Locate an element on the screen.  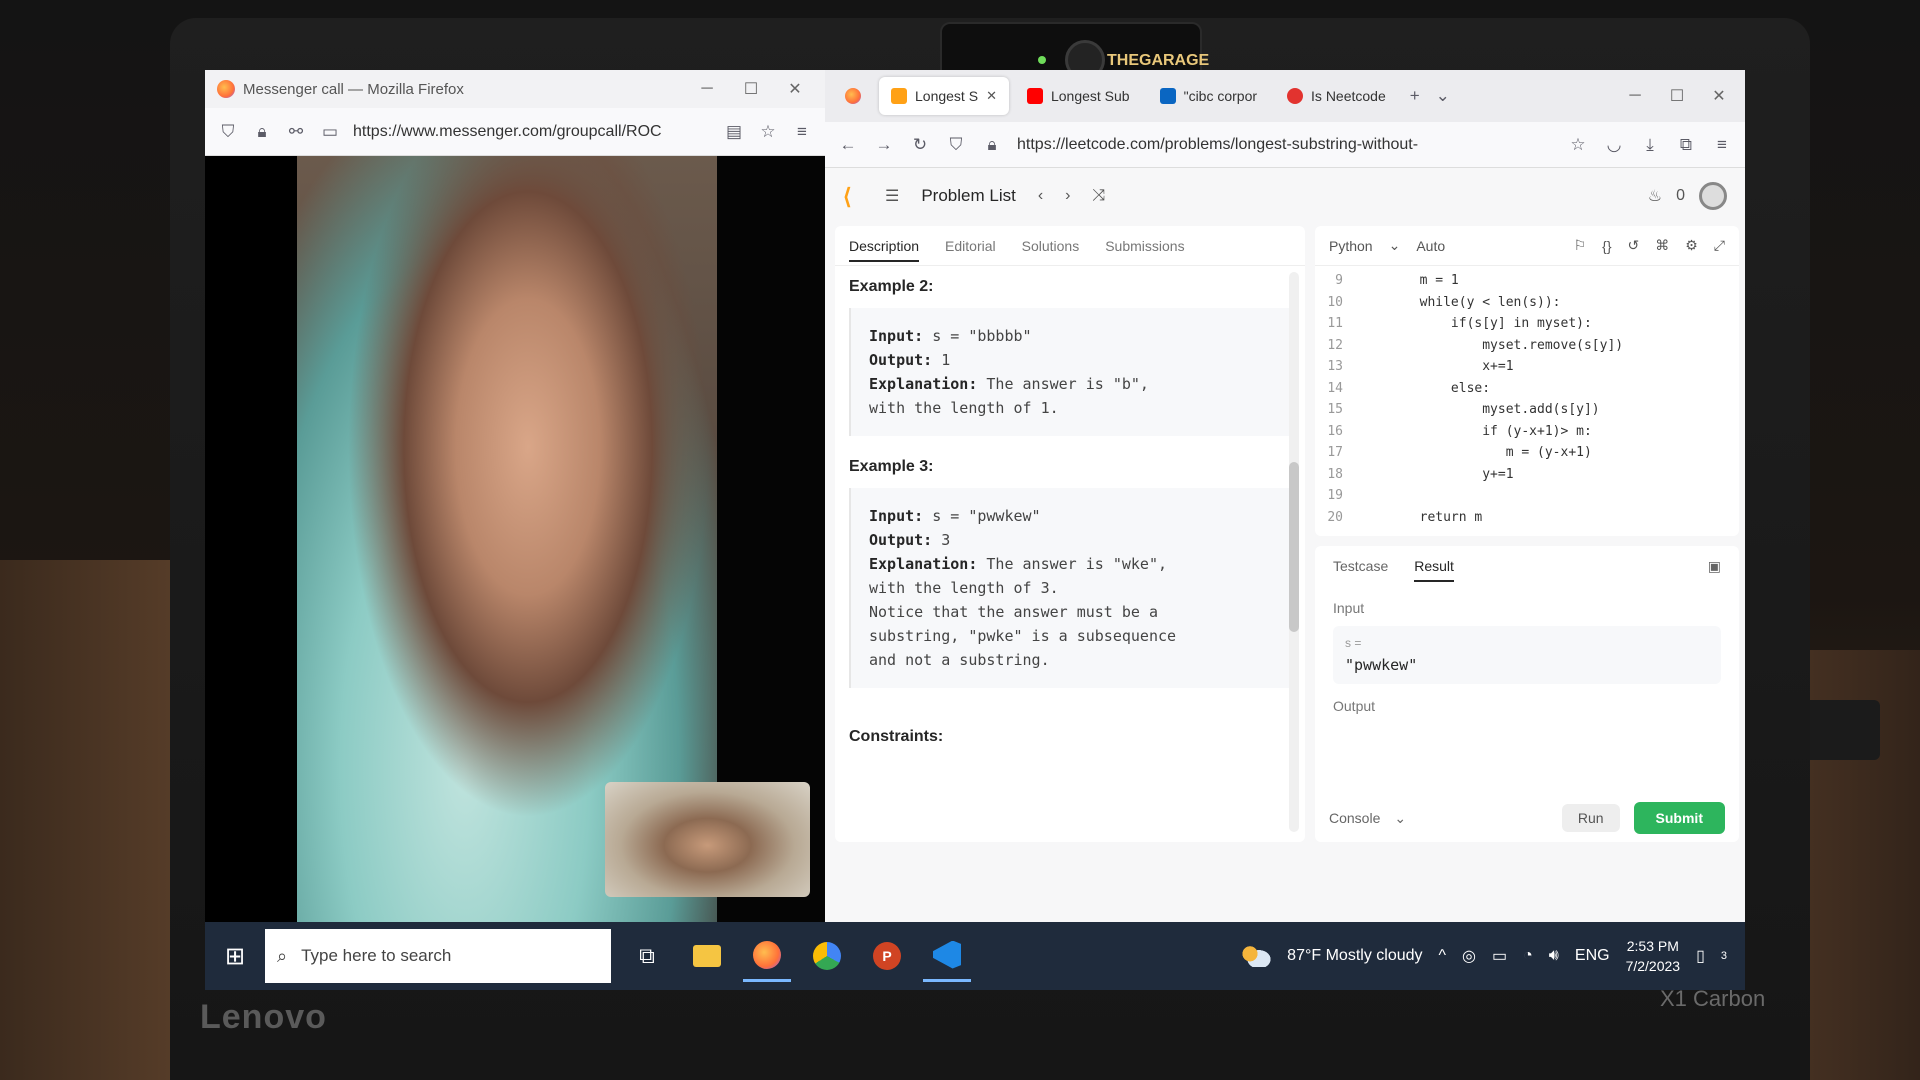
windows-start-icon: ⊞ is located at coordinates (235, 956).